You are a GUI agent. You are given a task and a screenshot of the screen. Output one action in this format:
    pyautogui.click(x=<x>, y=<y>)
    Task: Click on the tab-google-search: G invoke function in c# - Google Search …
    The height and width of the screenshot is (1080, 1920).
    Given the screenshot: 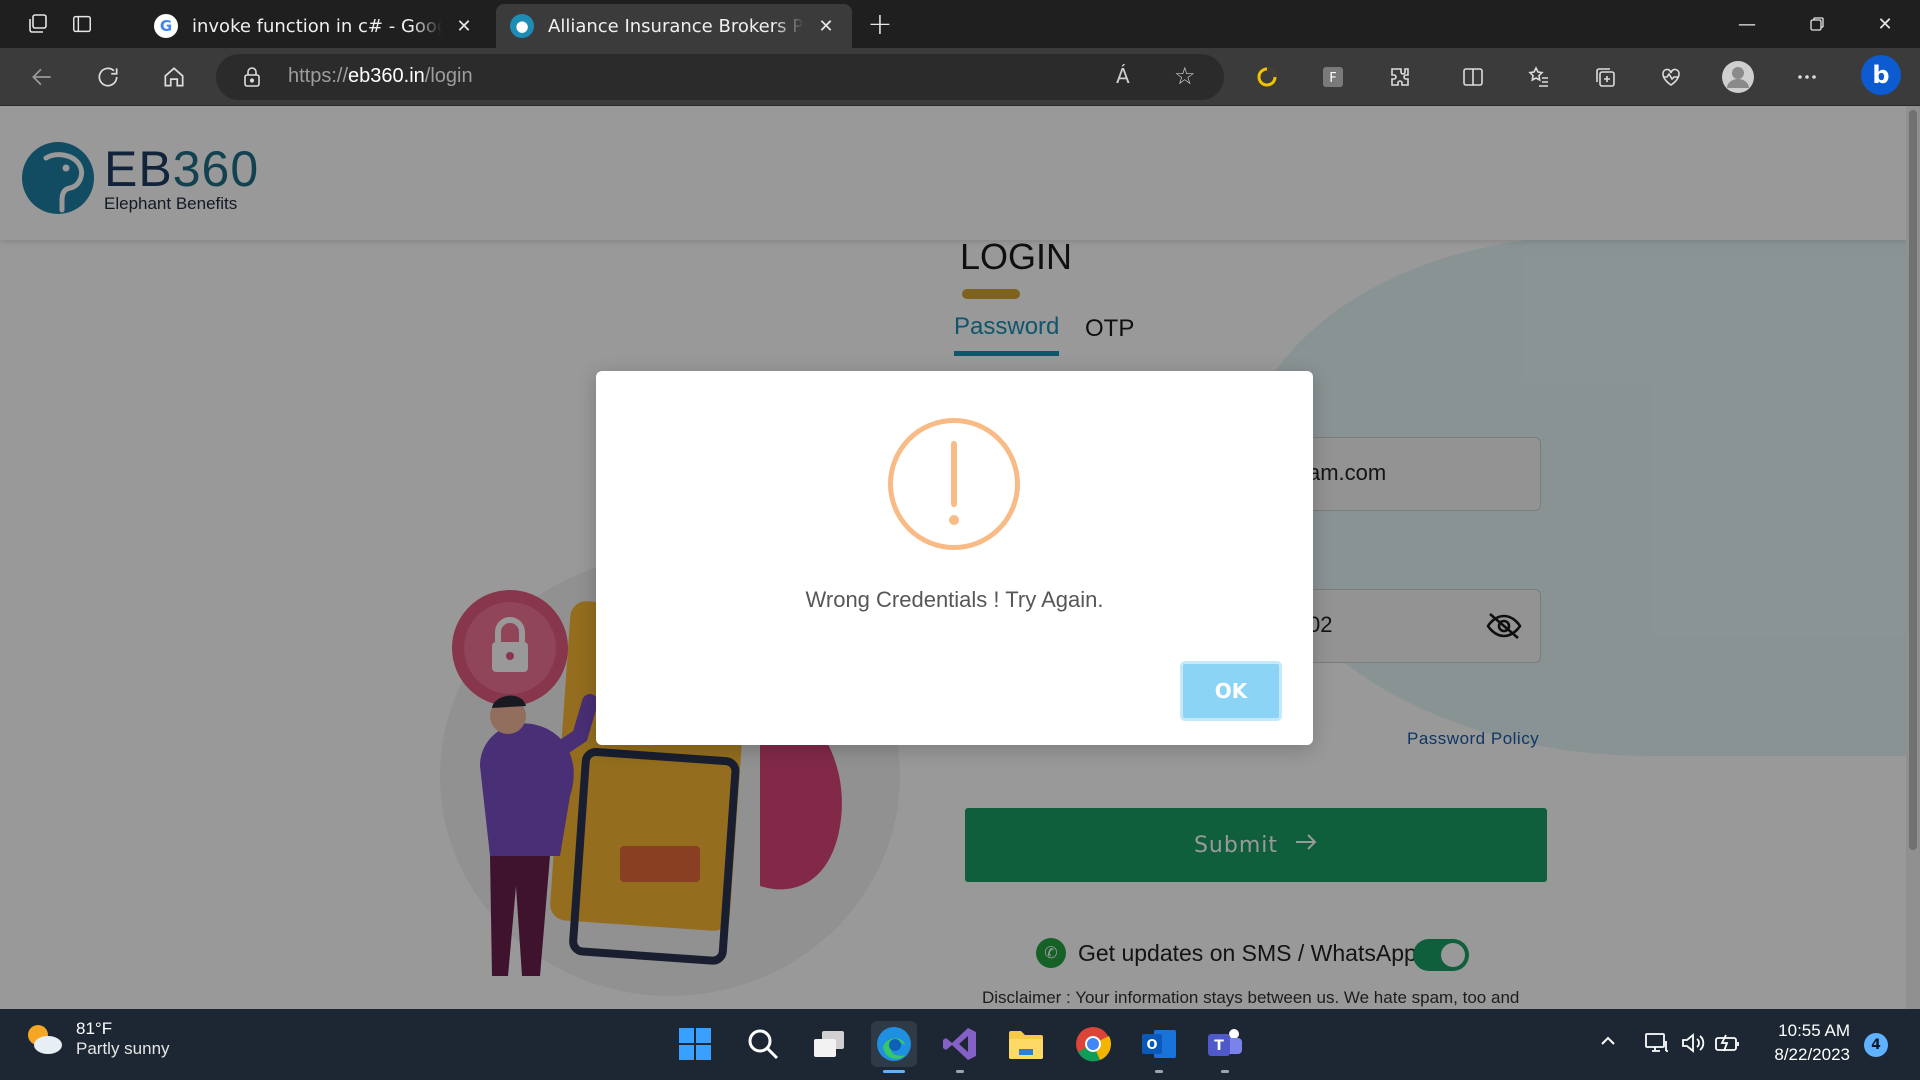 What is the action you would take?
    pyautogui.click(x=315, y=26)
    